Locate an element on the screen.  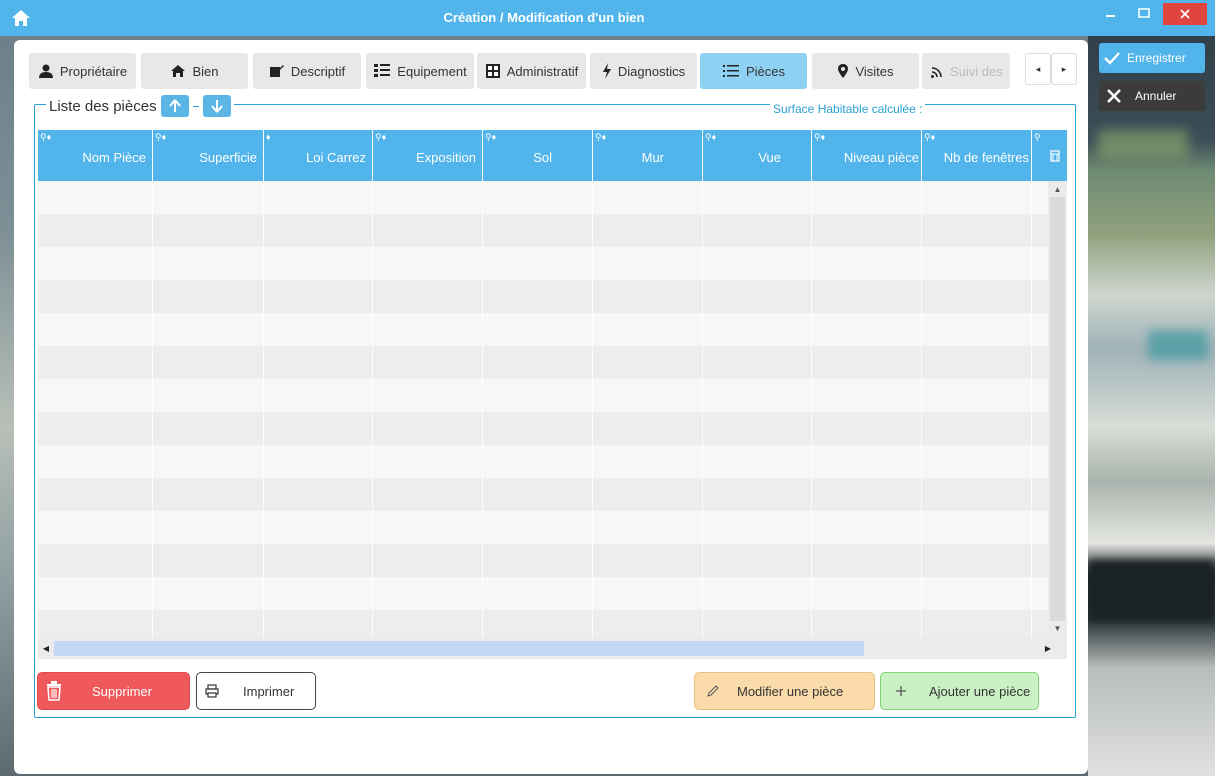
column-header-vue: ⚲♦ Vue is located at coordinates (757, 155).